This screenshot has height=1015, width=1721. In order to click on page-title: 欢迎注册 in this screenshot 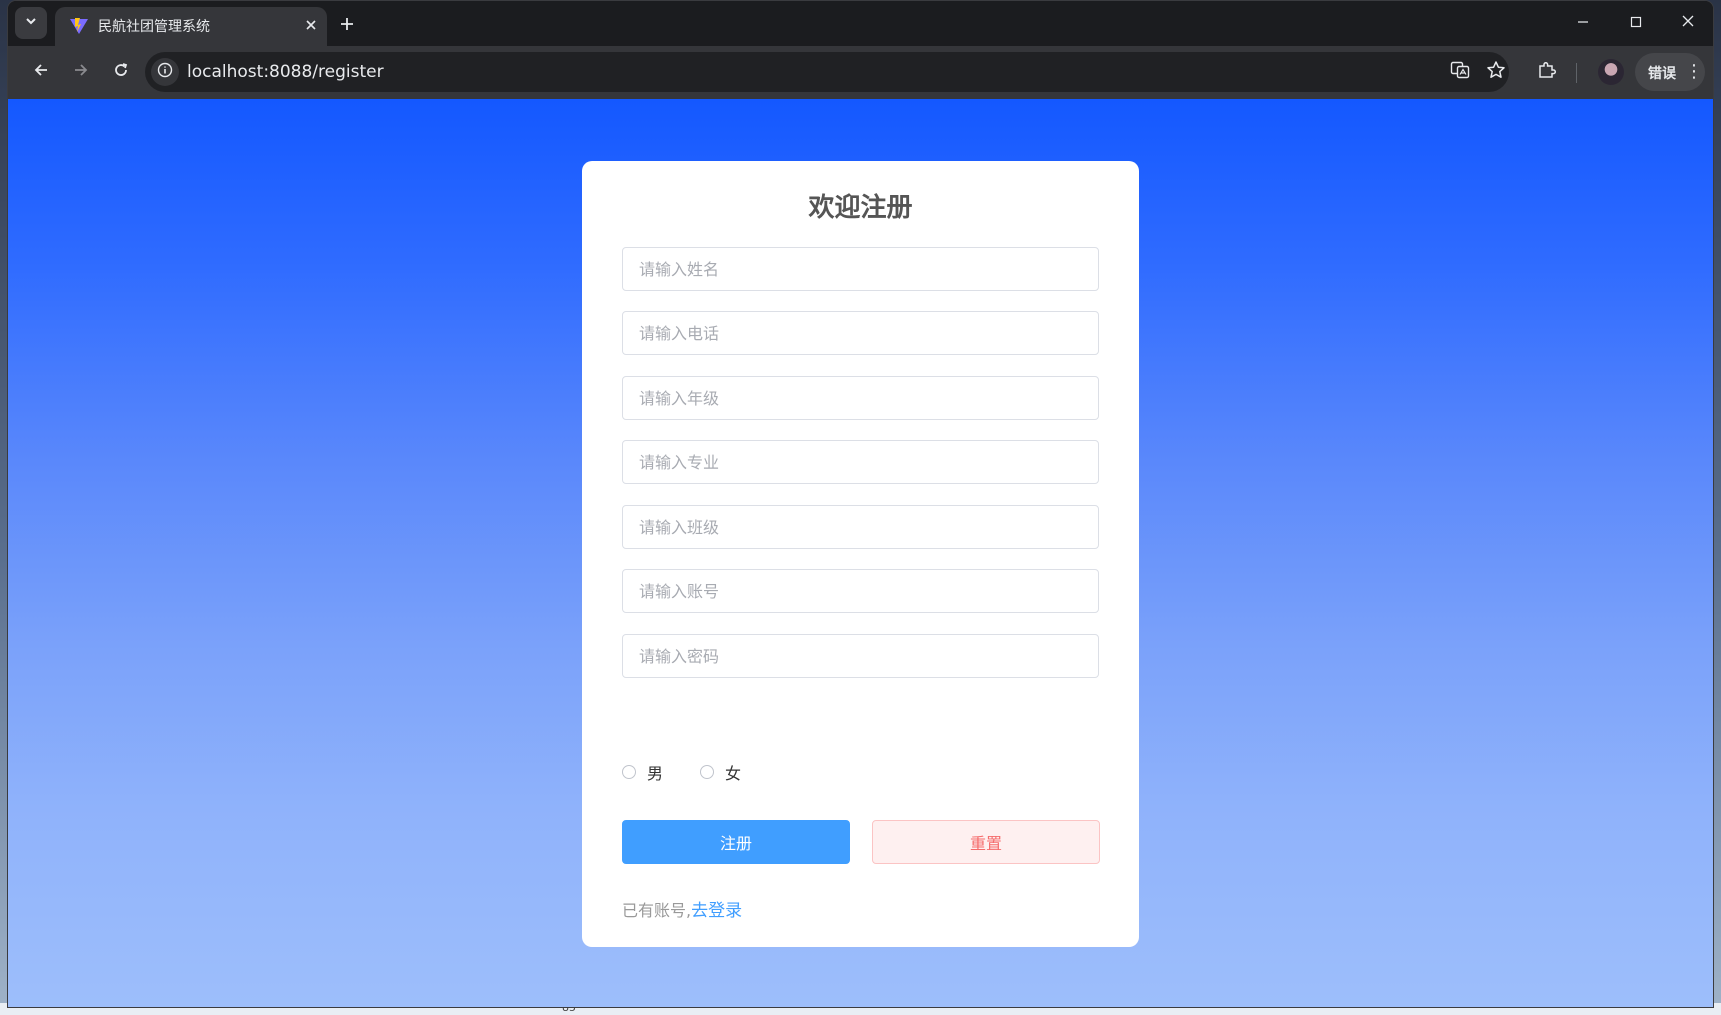, I will do `click(860, 208)`.